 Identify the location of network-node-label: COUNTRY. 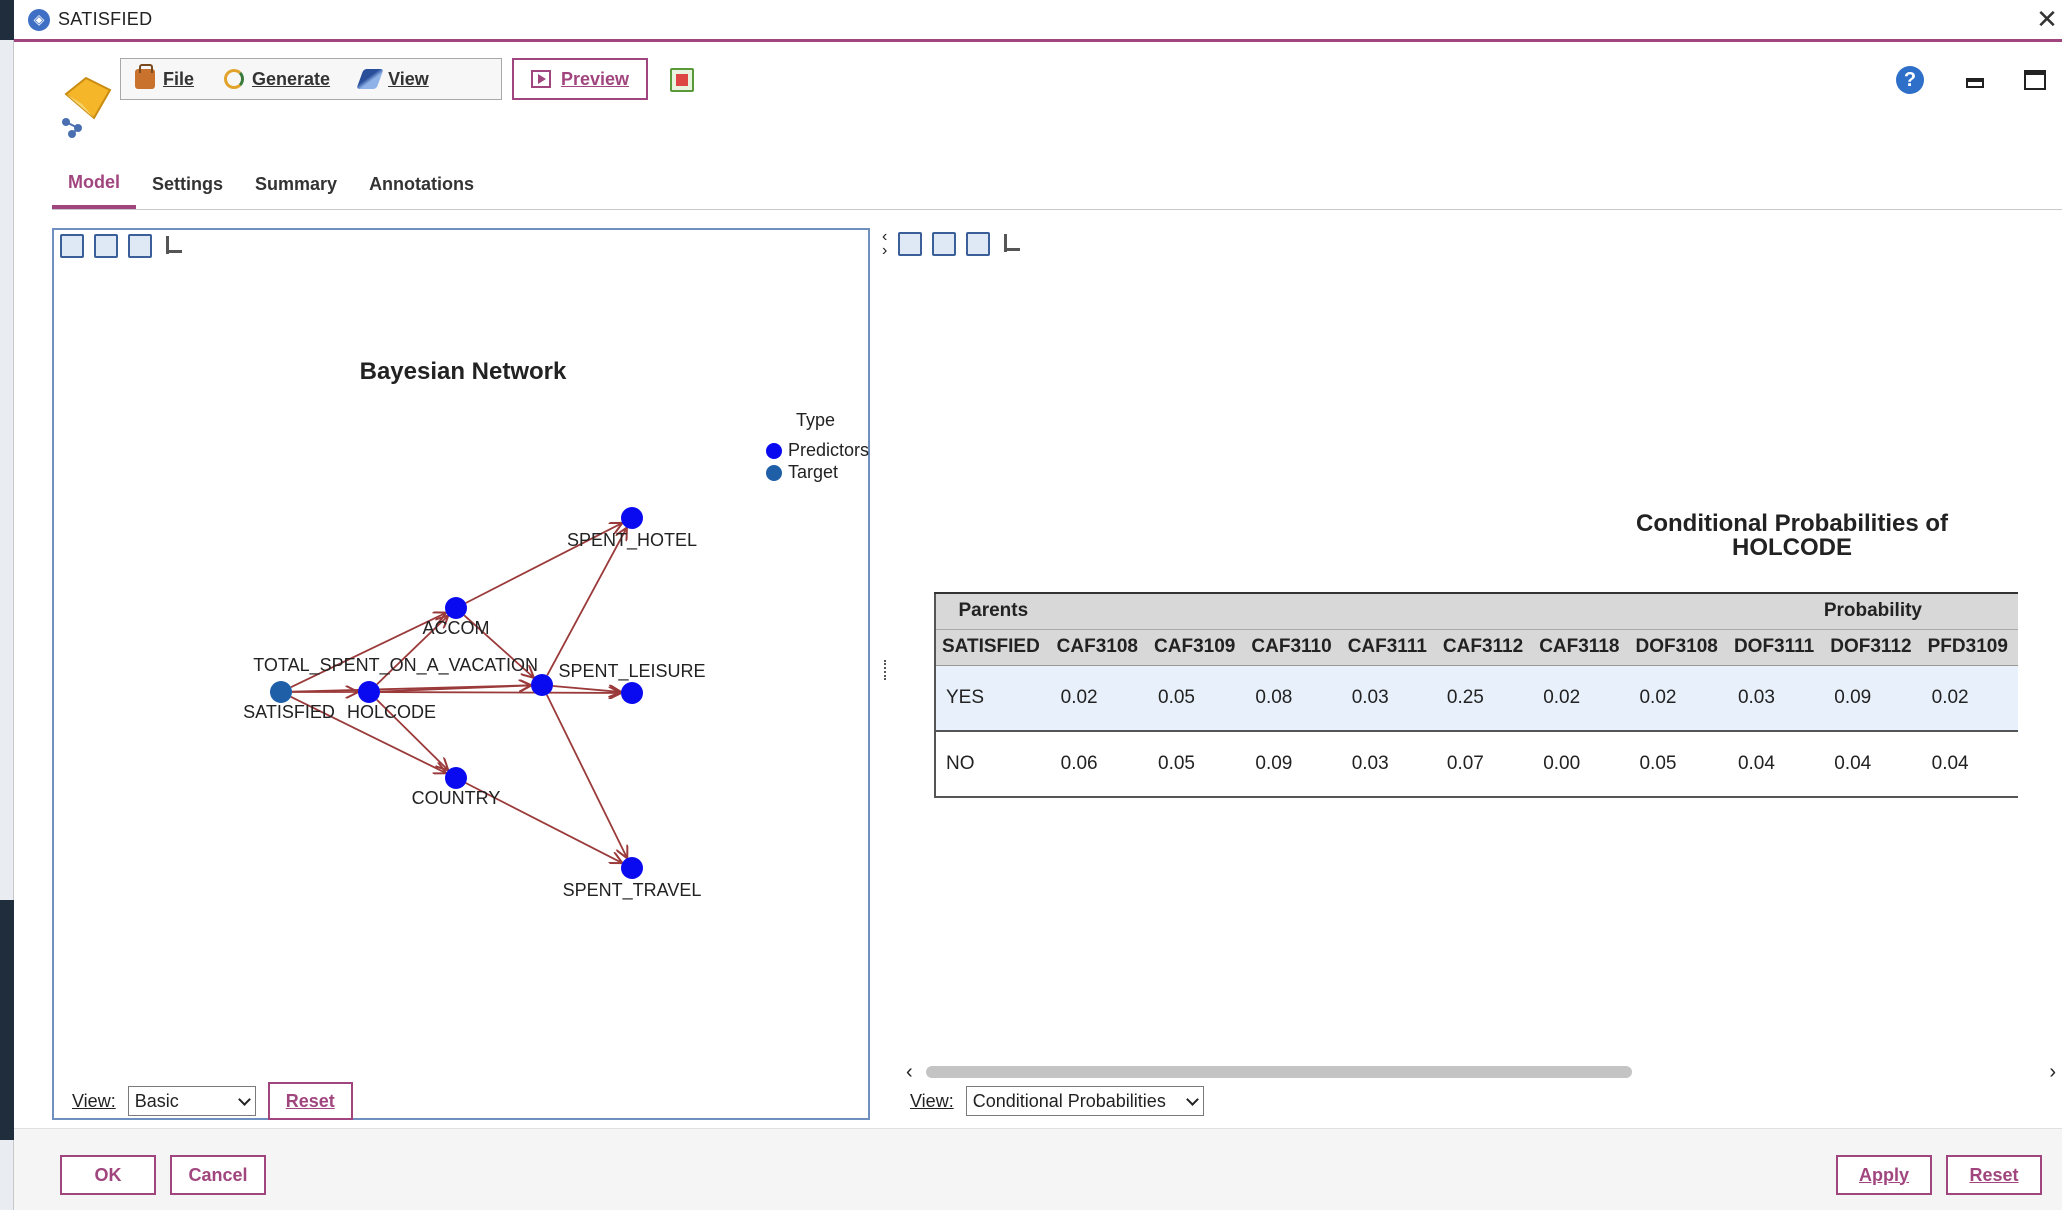
(456, 798).